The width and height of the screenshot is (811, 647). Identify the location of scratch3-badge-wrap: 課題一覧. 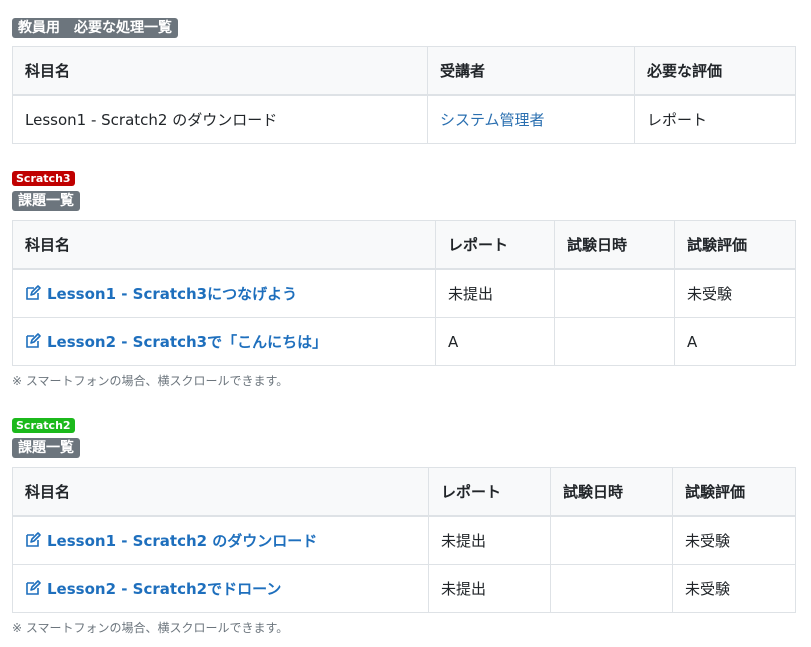
(46, 200).